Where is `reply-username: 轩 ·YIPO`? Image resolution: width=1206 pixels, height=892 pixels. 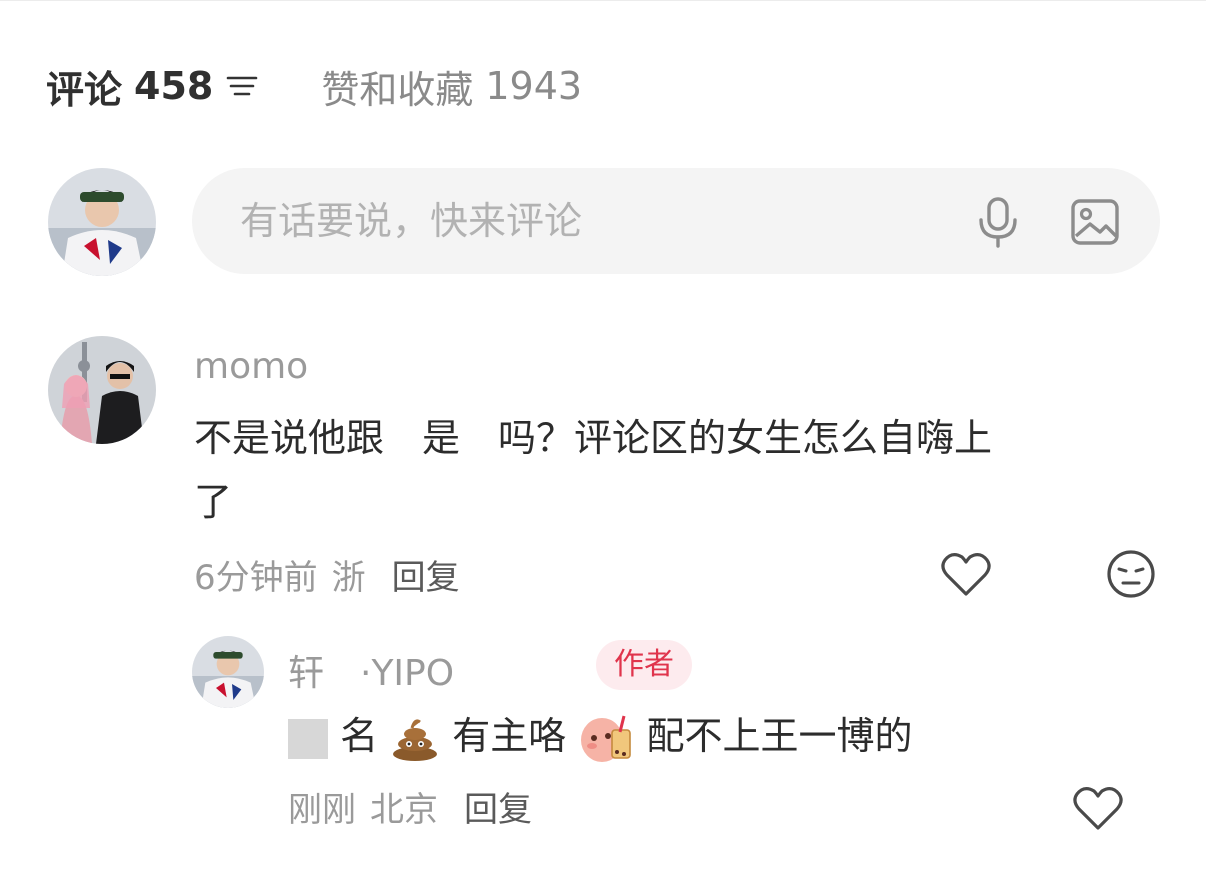
reply-username: 轩 ·YIPO is located at coordinates (371, 670).